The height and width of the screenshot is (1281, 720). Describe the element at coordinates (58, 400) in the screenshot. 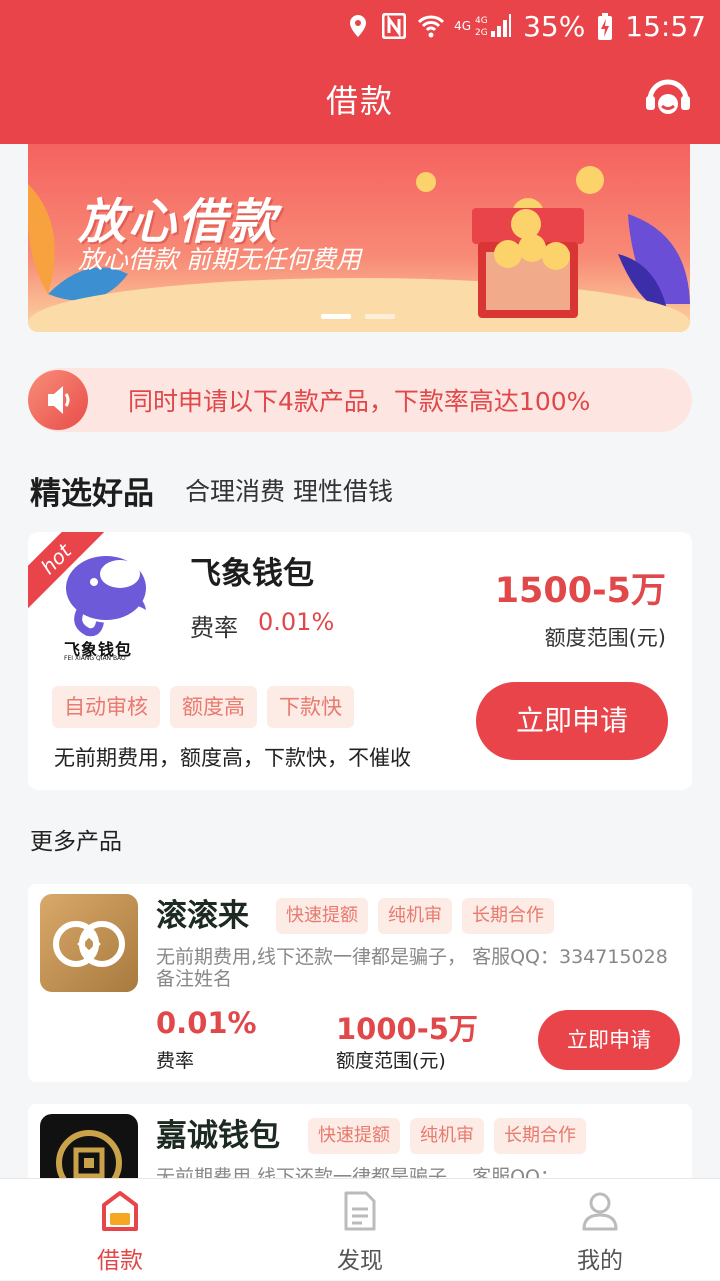

I see `speaker-icon` at that location.